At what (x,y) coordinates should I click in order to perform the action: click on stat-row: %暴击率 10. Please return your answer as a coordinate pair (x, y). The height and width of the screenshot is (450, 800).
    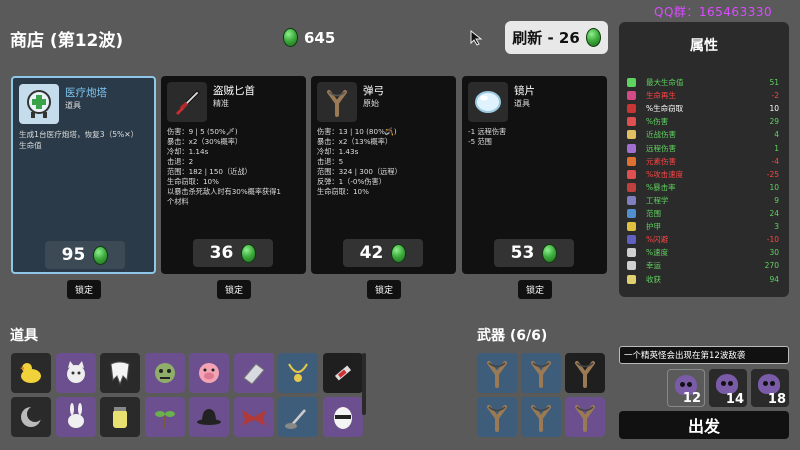
    Looking at the image, I should click on (703, 187).